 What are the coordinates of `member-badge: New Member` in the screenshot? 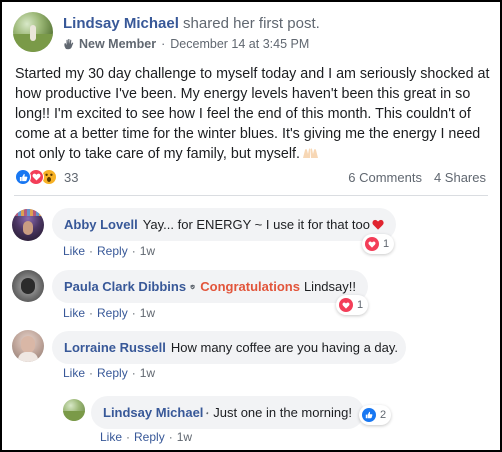 It's located at (117, 44).